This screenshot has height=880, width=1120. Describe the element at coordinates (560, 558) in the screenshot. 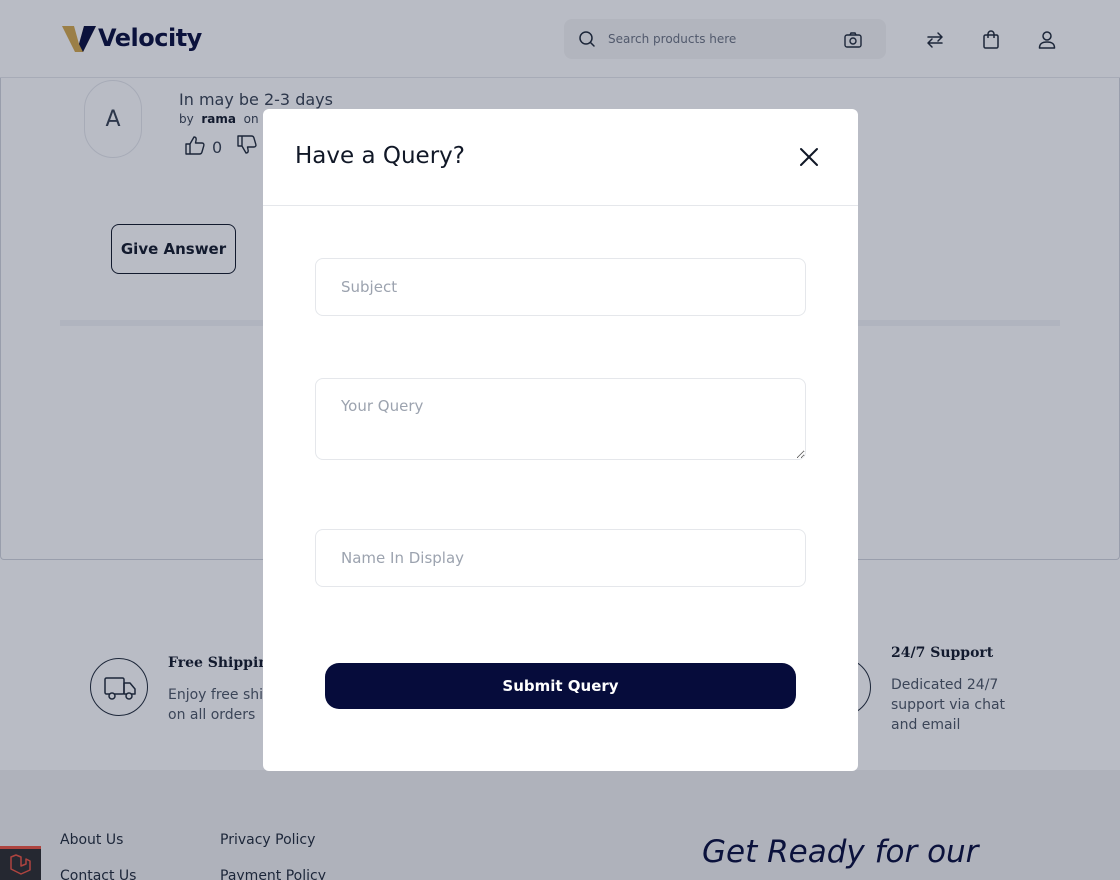

I see `display-name-field` at that location.